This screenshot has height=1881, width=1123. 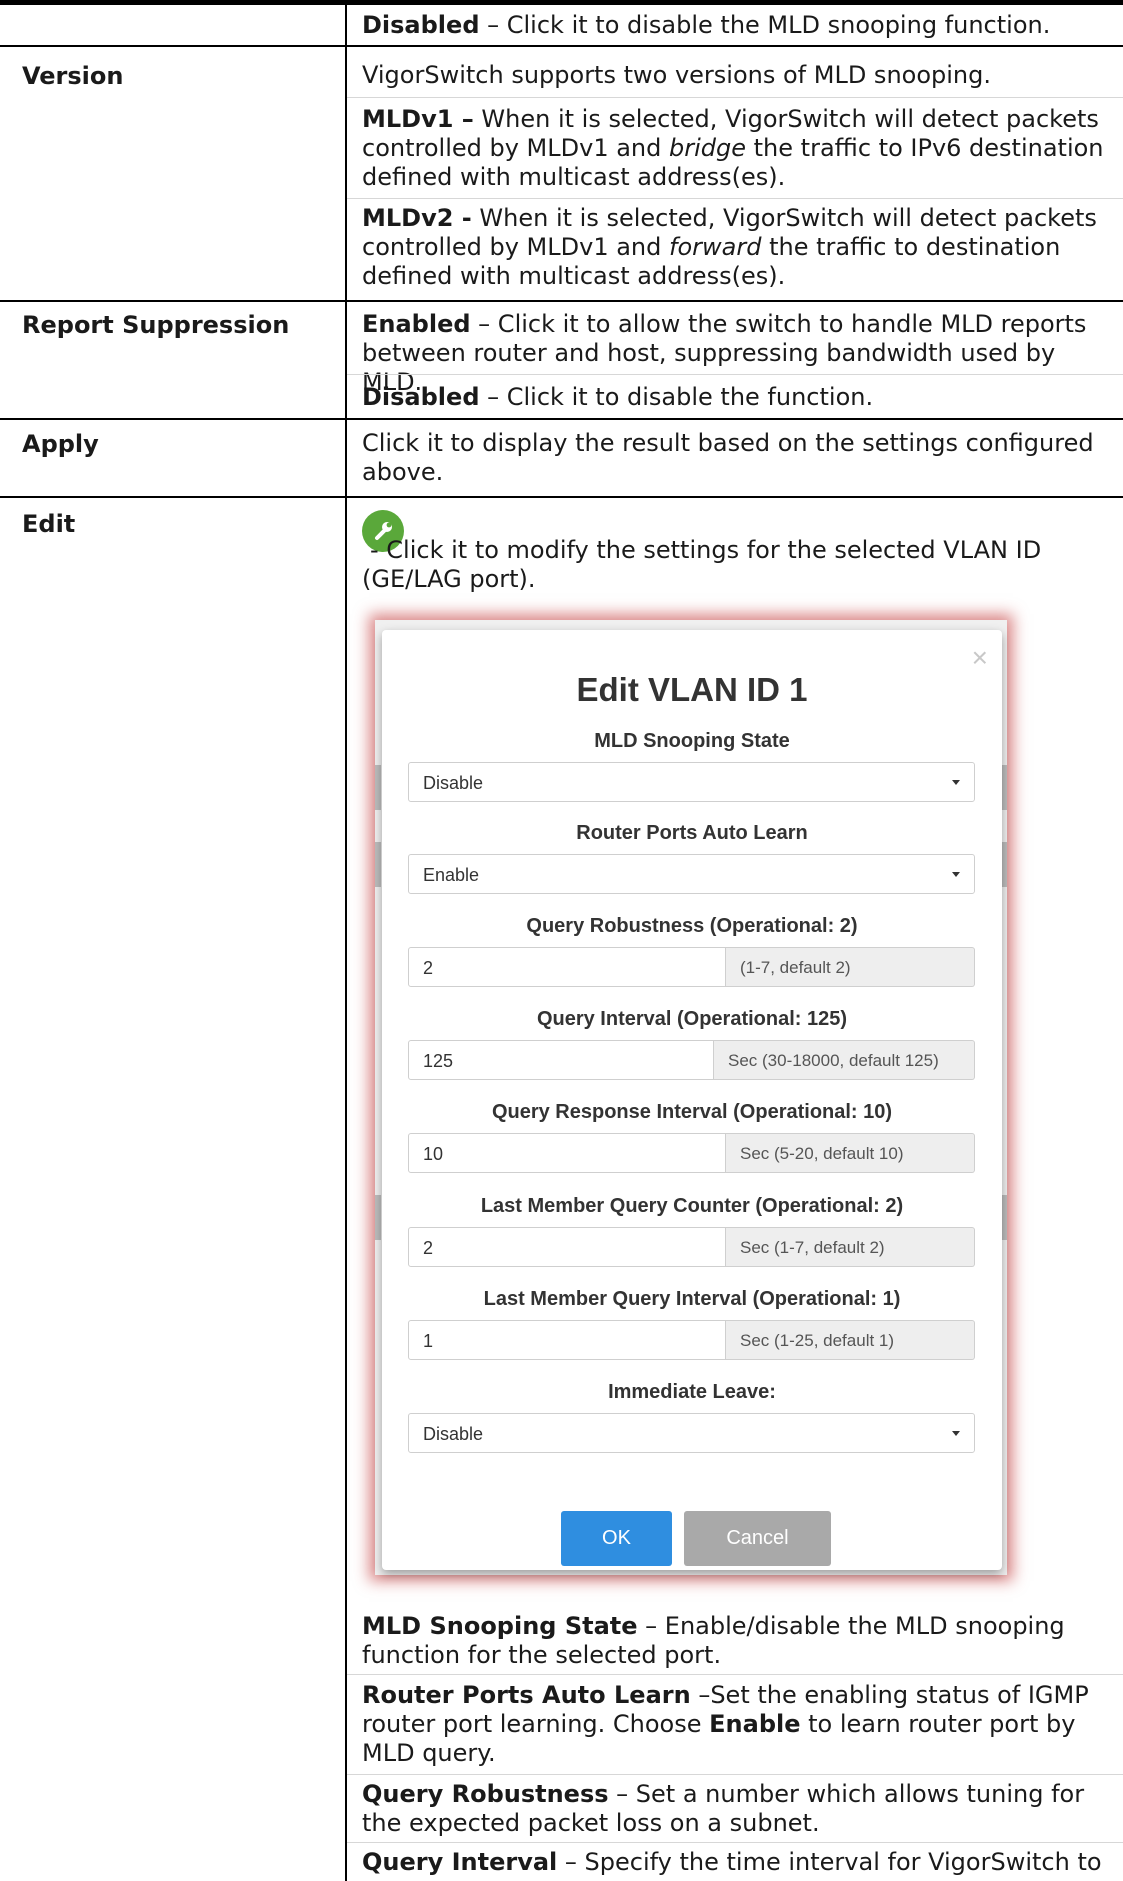 What do you see at coordinates (433, 1154) in the screenshot?
I see `input-value: 10` at bounding box center [433, 1154].